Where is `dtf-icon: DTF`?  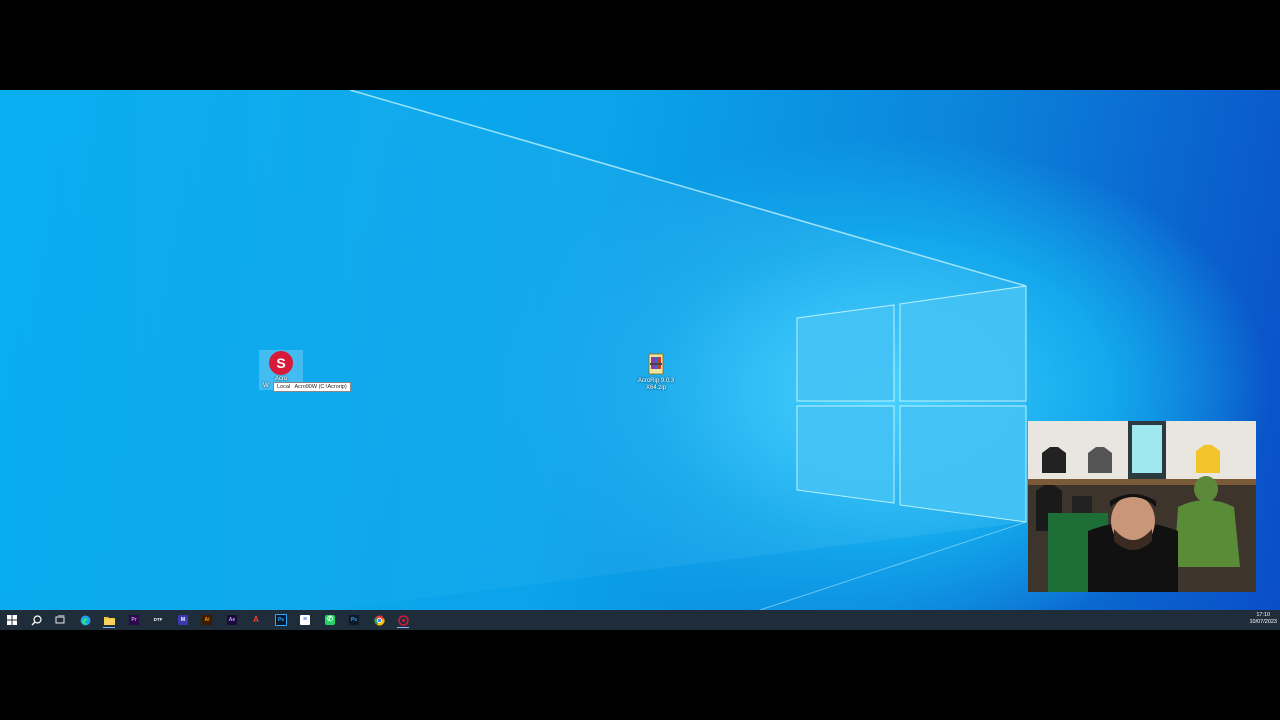
dtf-icon: DTF is located at coordinates (158, 620).